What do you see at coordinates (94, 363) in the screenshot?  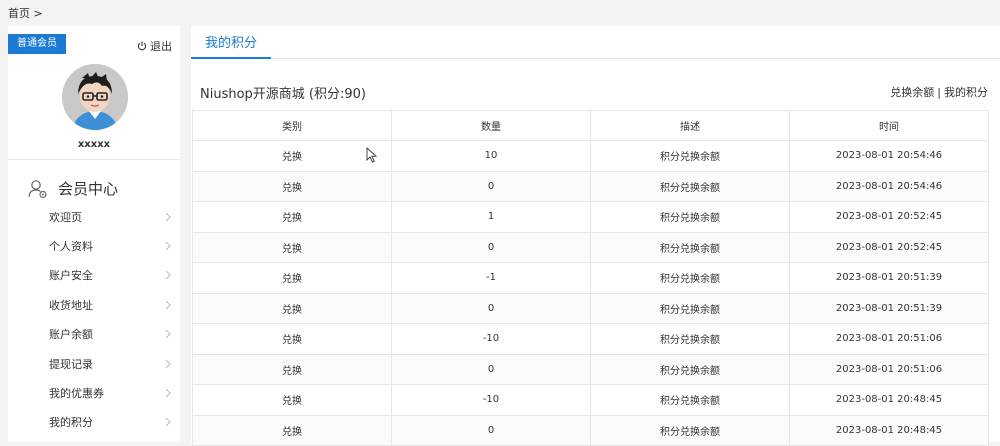 I see `sidebar-item-withdrawals: 提现记录` at bounding box center [94, 363].